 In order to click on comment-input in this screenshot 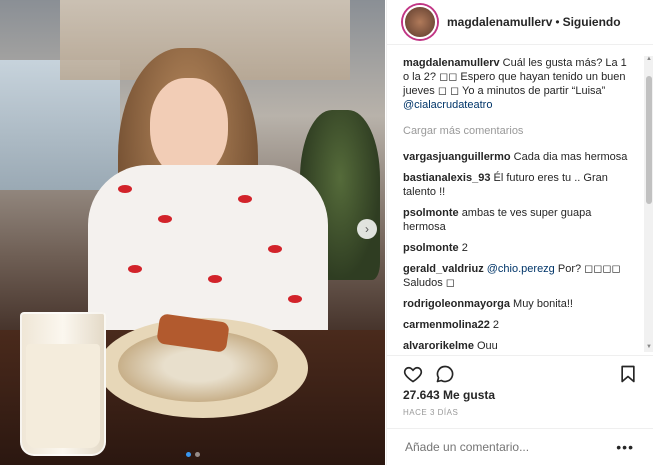, I will do `click(505, 447)`.